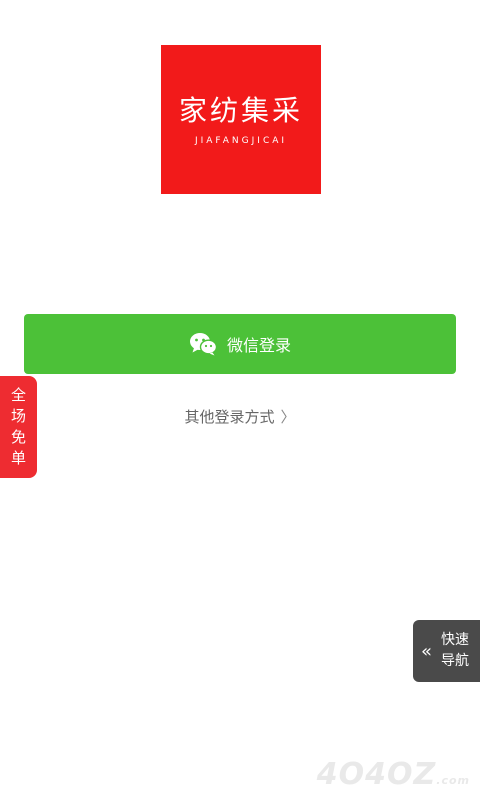 This screenshot has width=480, height=800. What do you see at coordinates (241, 140) in the screenshot?
I see `logo-english-name: JIAFANGJICAI` at bounding box center [241, 140].